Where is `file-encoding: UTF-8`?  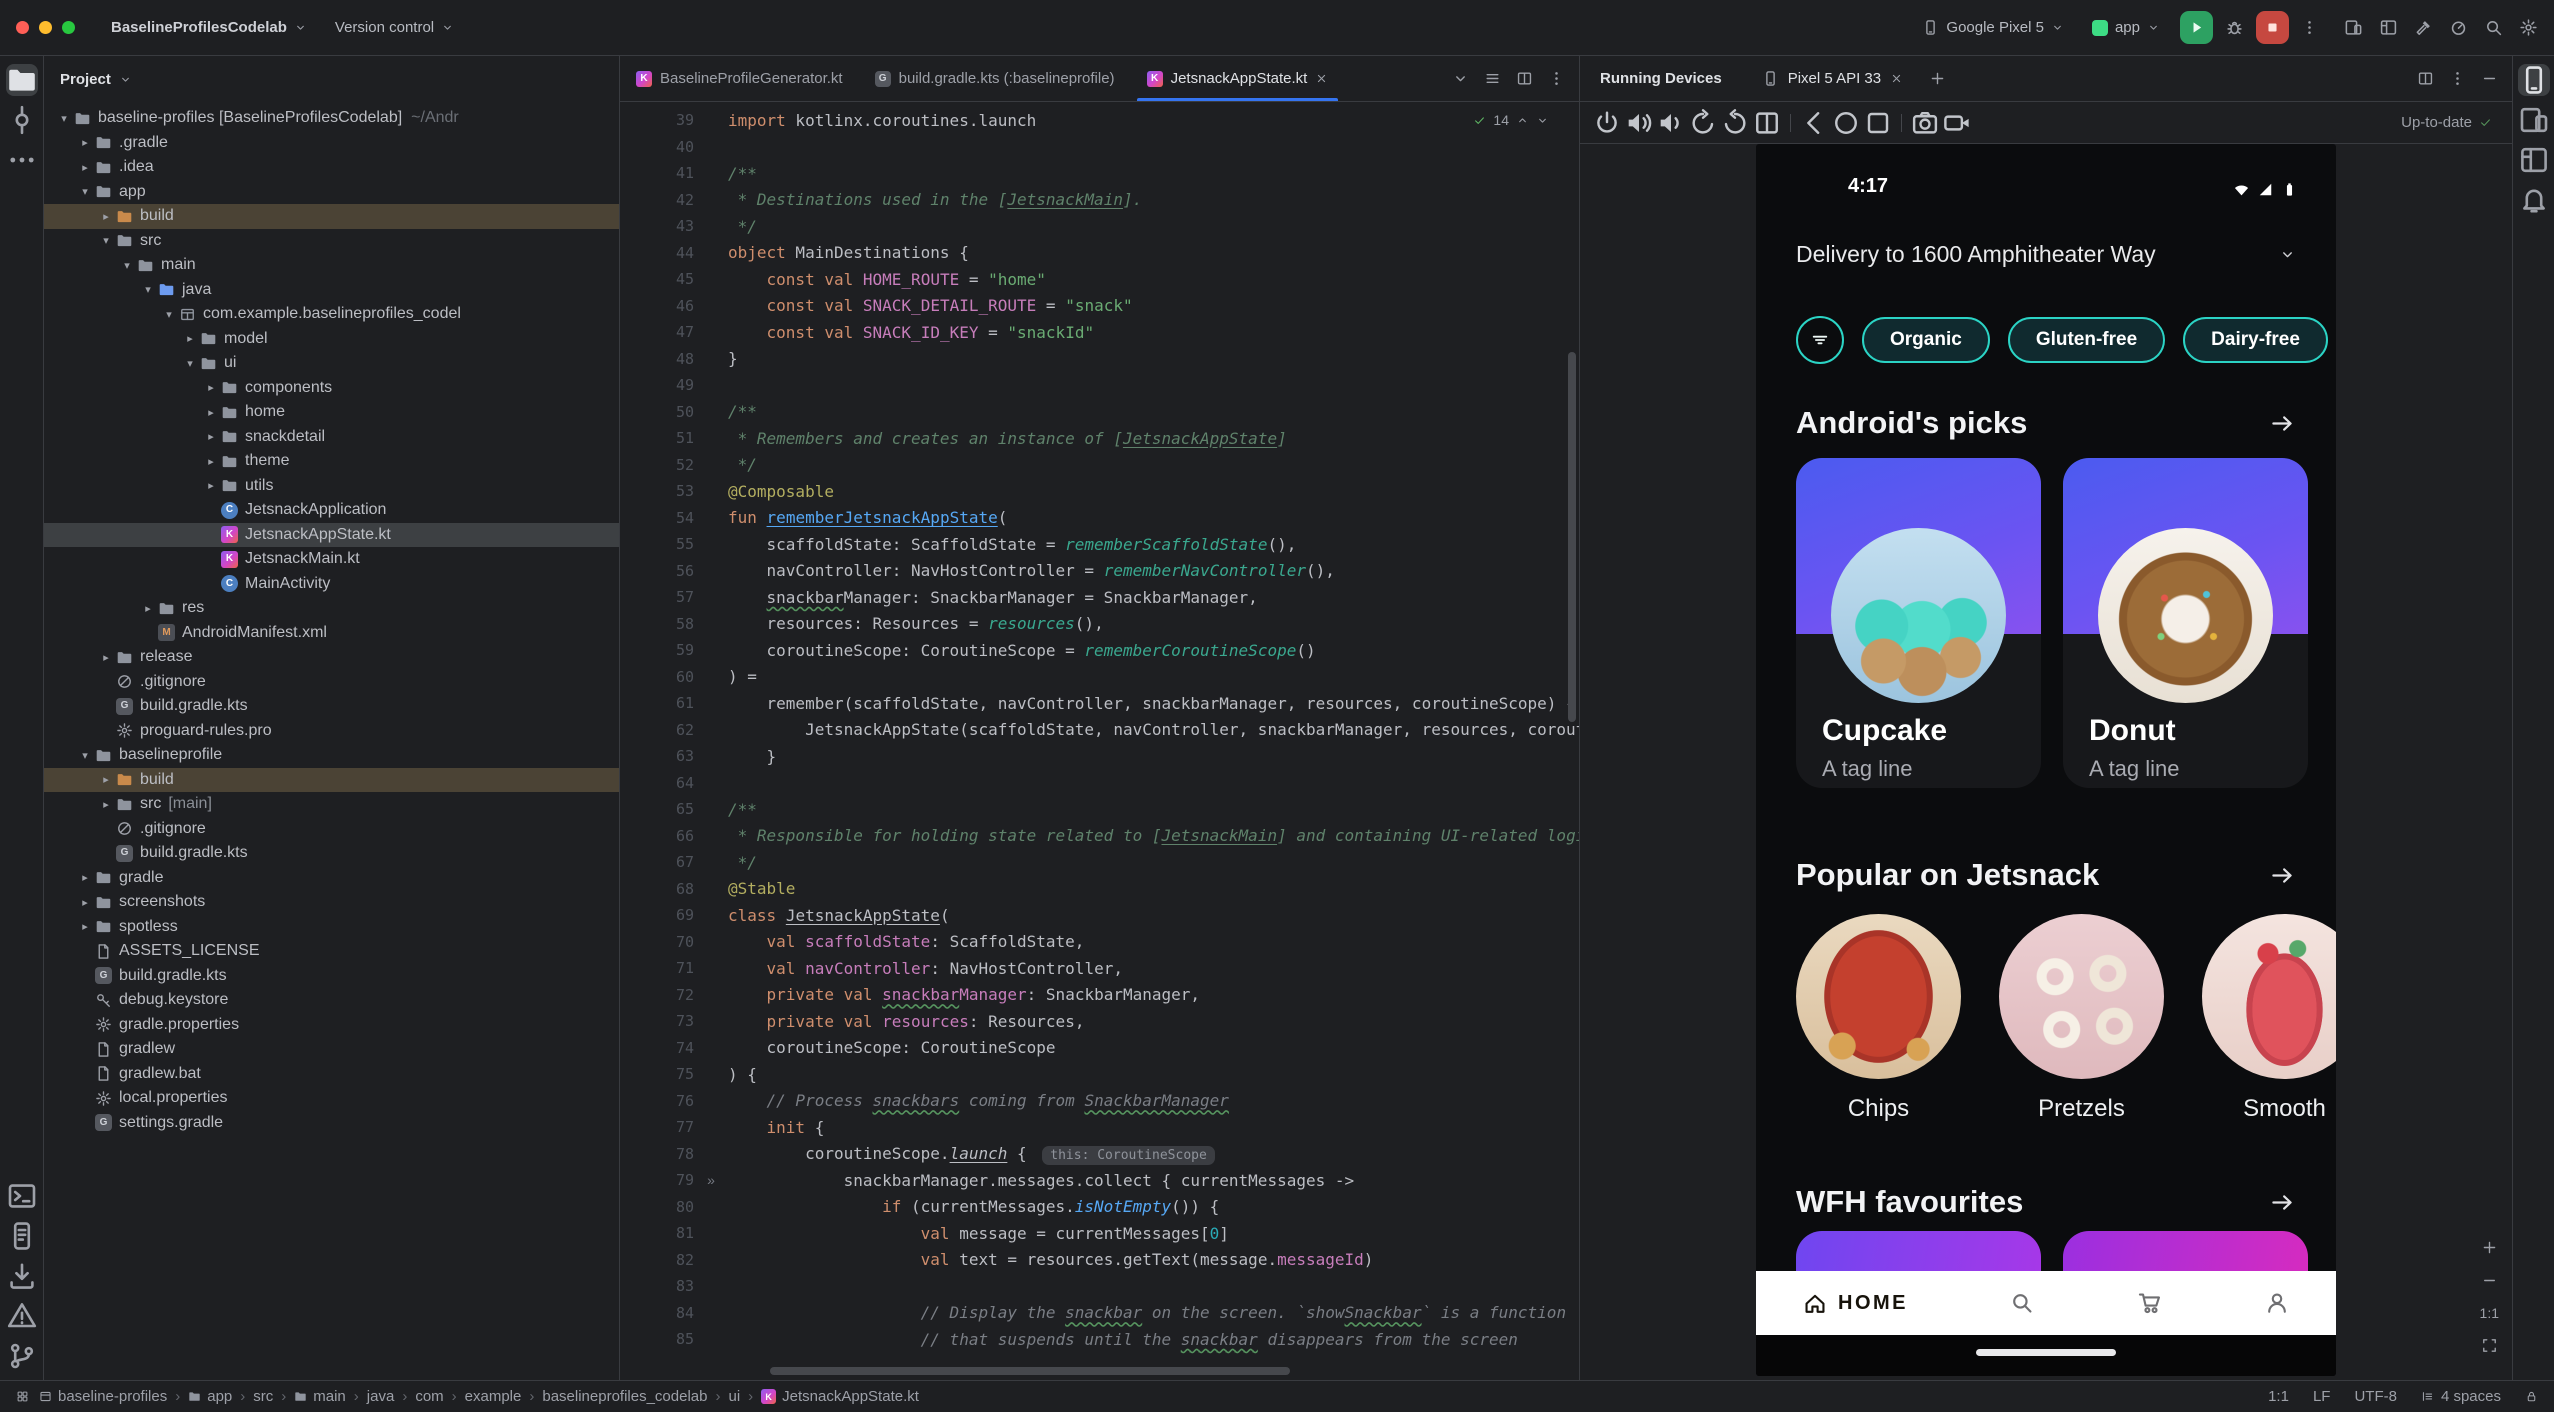 file-encoding: UTF-8 is located at coordinates (2375, 1396).